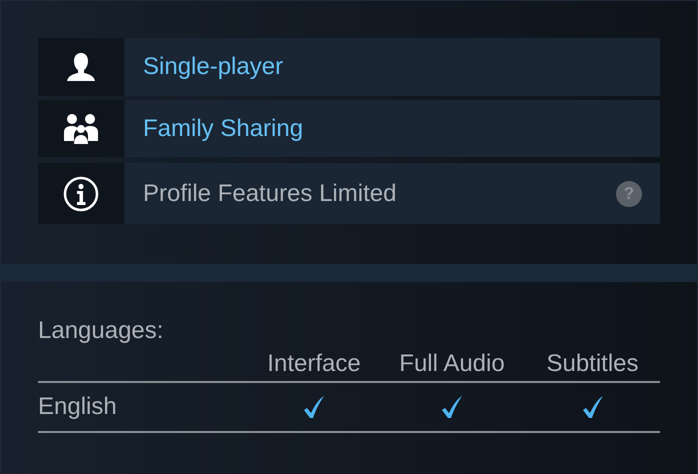 Image resolution: width=698 pixels, height=474 pixels. What do you see at coordinates (223, 128) in the screenshot?
I see `feature-link: Family Sharing` at bounding box center [223, 128].